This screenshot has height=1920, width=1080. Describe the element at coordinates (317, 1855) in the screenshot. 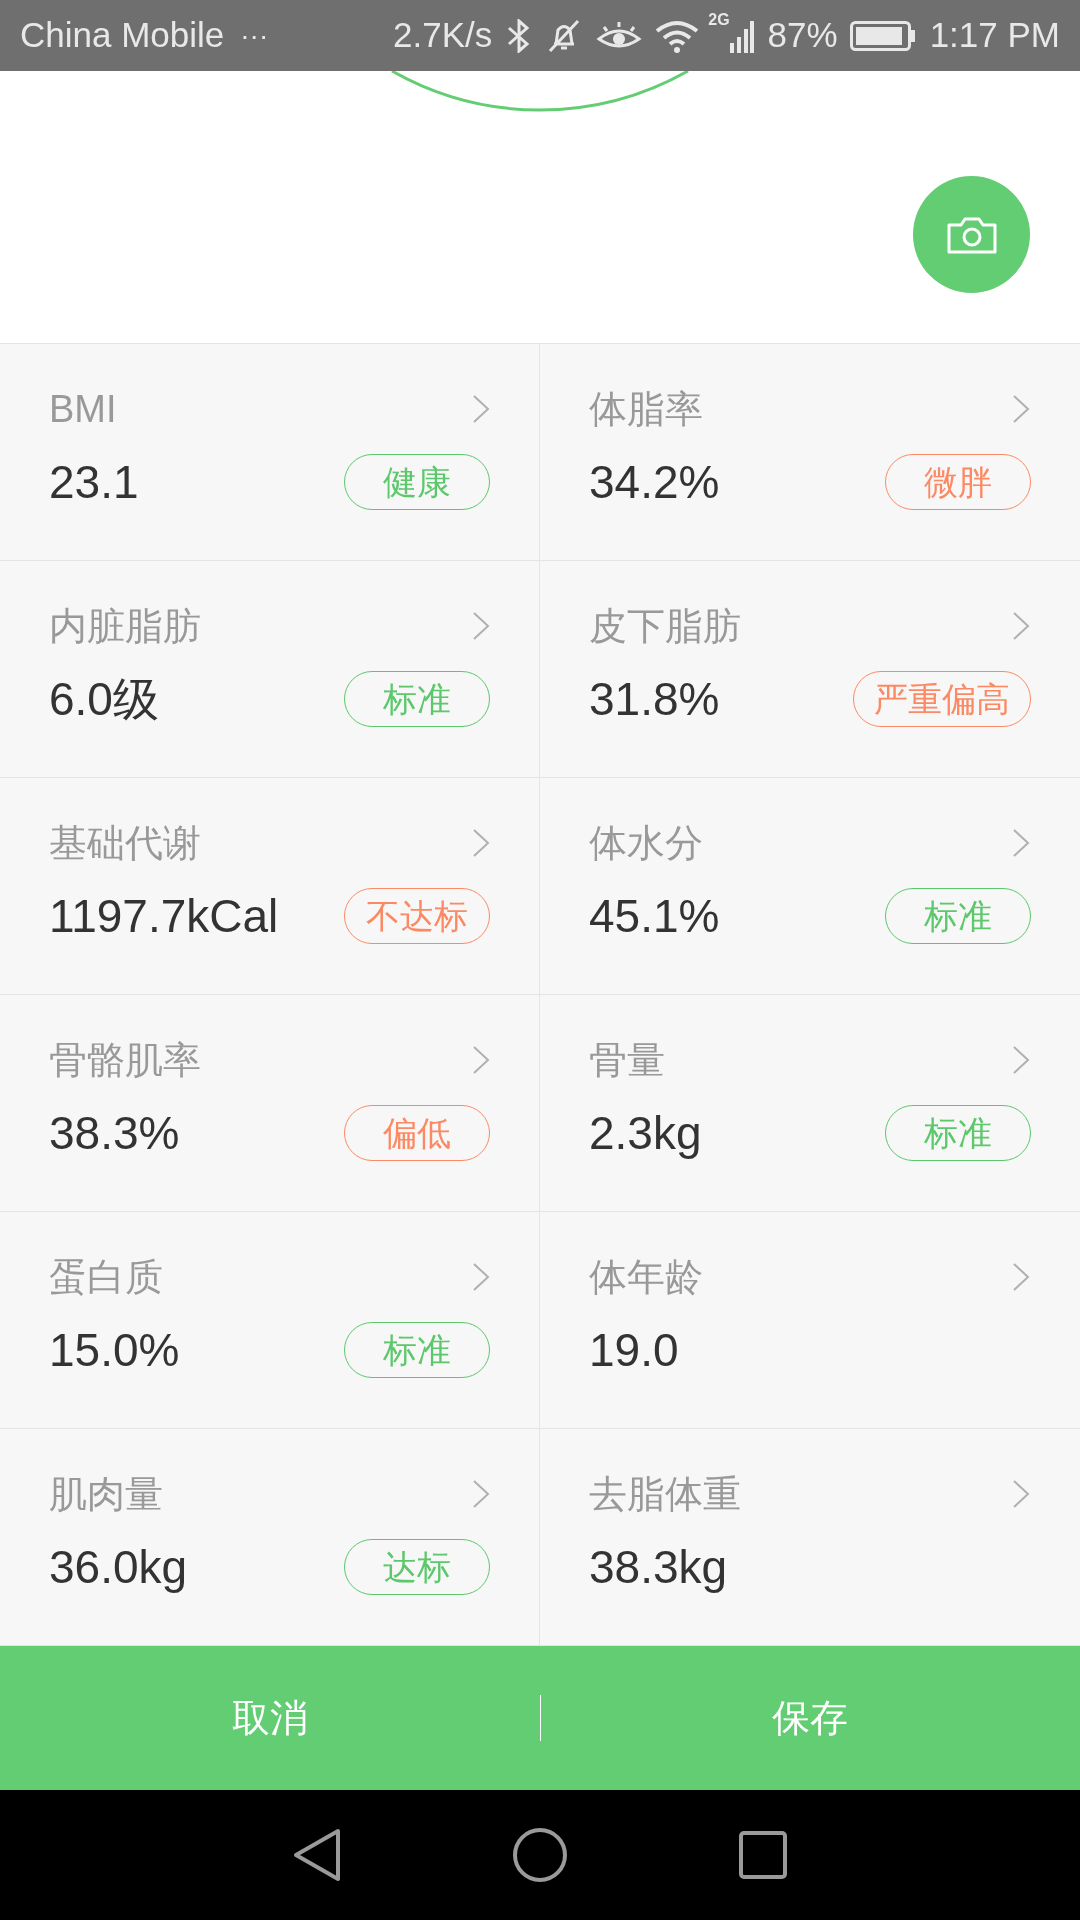

I see `back-icon` at that location.